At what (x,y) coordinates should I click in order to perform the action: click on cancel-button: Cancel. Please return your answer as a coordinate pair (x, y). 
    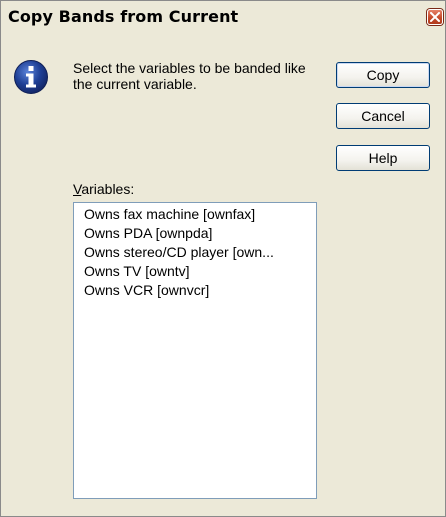
    Looking at the image, I should click on (383, 116).